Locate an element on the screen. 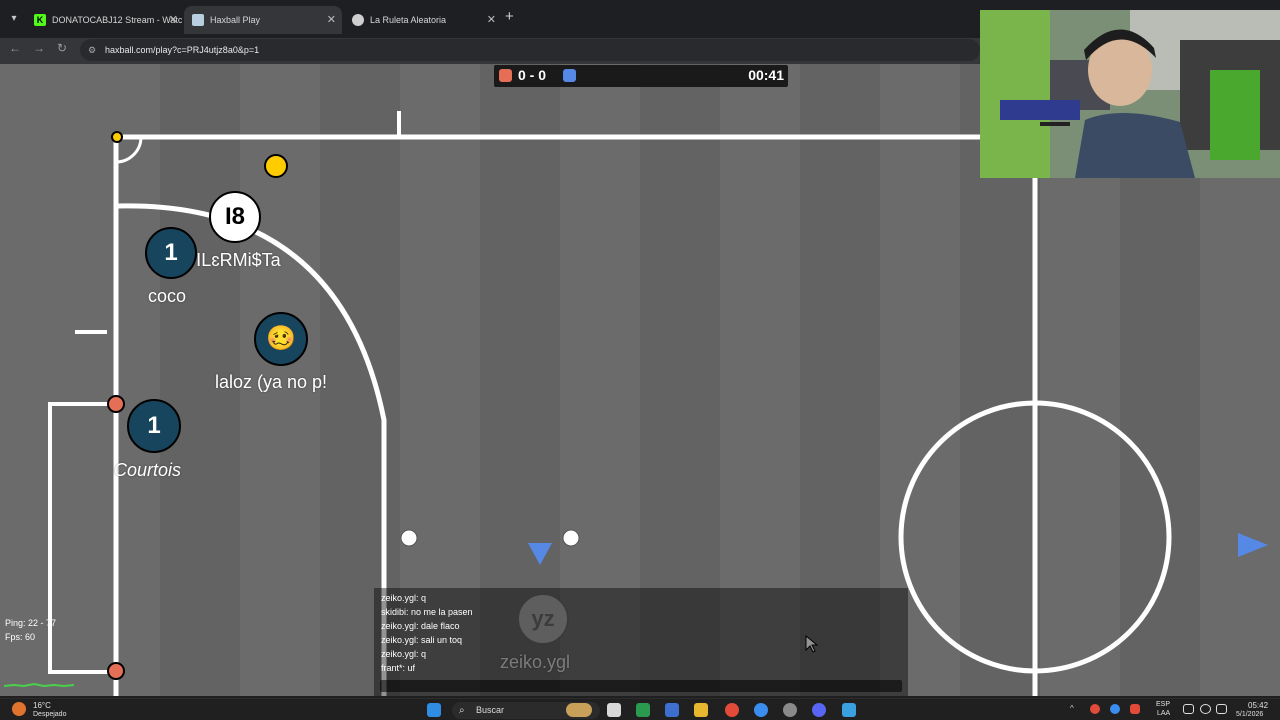 The height and width of the screenshot is (720, 1280). kick-icon: K is located at coordinates (40, 20).